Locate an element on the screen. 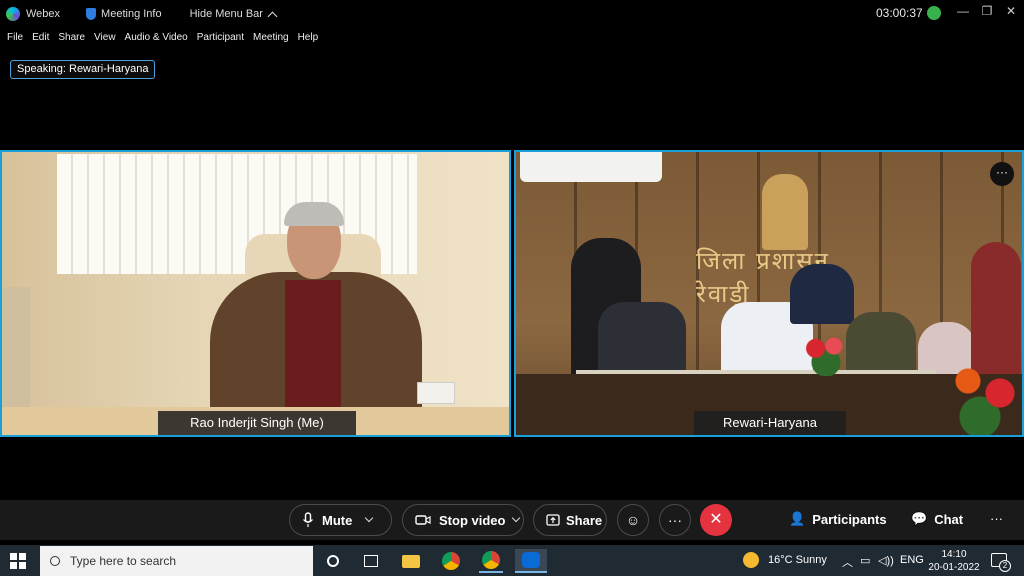  speaking-label: Speaking: is located at coordinates (41, 69).